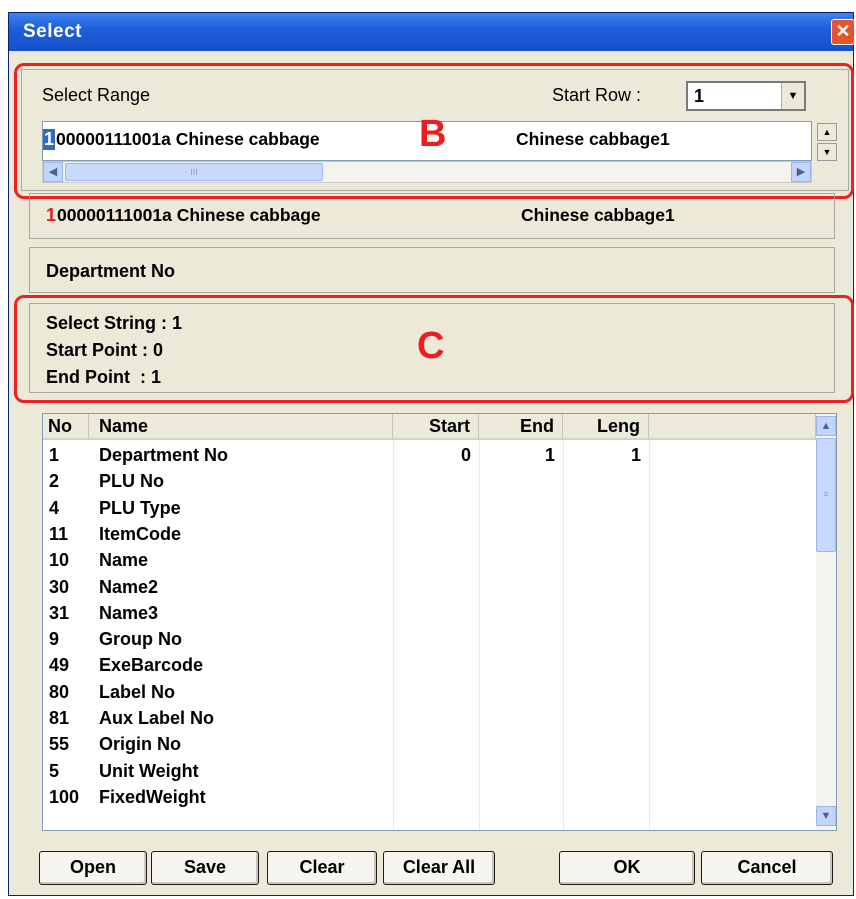  Describe the element at coordinates (137, 691) in the screenshot. I see `cell-name: Label No` at that location.